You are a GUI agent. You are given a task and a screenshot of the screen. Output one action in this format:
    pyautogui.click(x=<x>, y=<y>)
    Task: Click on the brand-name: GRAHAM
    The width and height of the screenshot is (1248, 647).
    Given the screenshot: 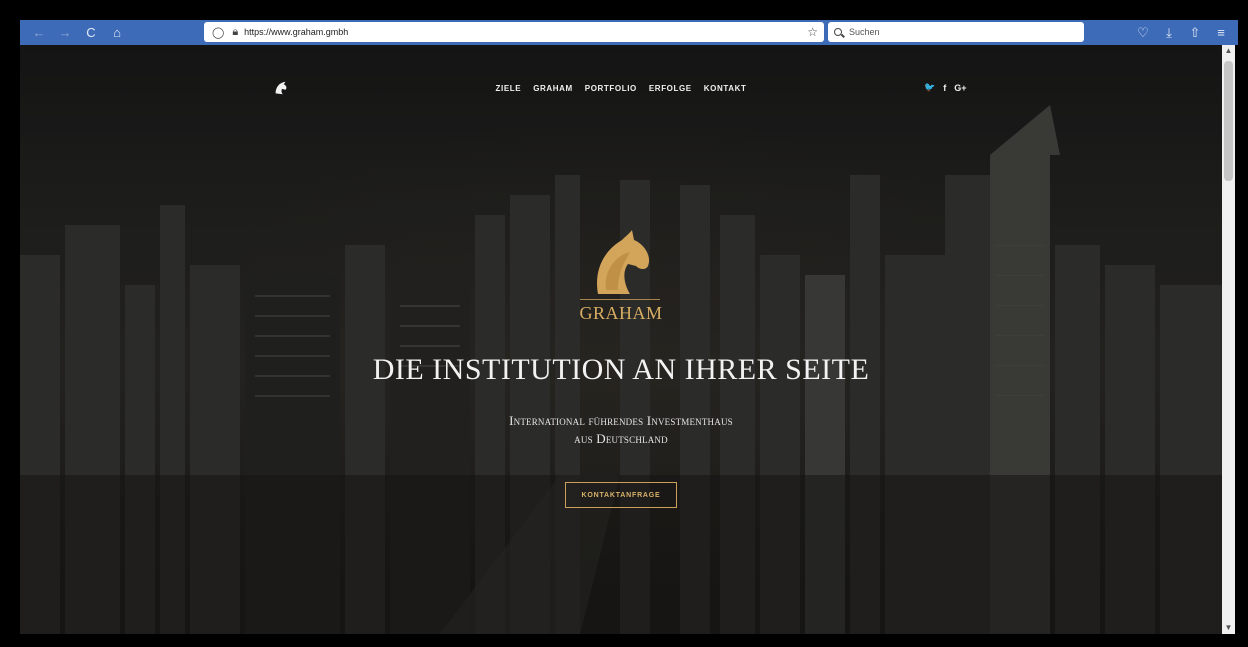 What is the action you would take?
    pyautogui.click(x=621, y=313)
    